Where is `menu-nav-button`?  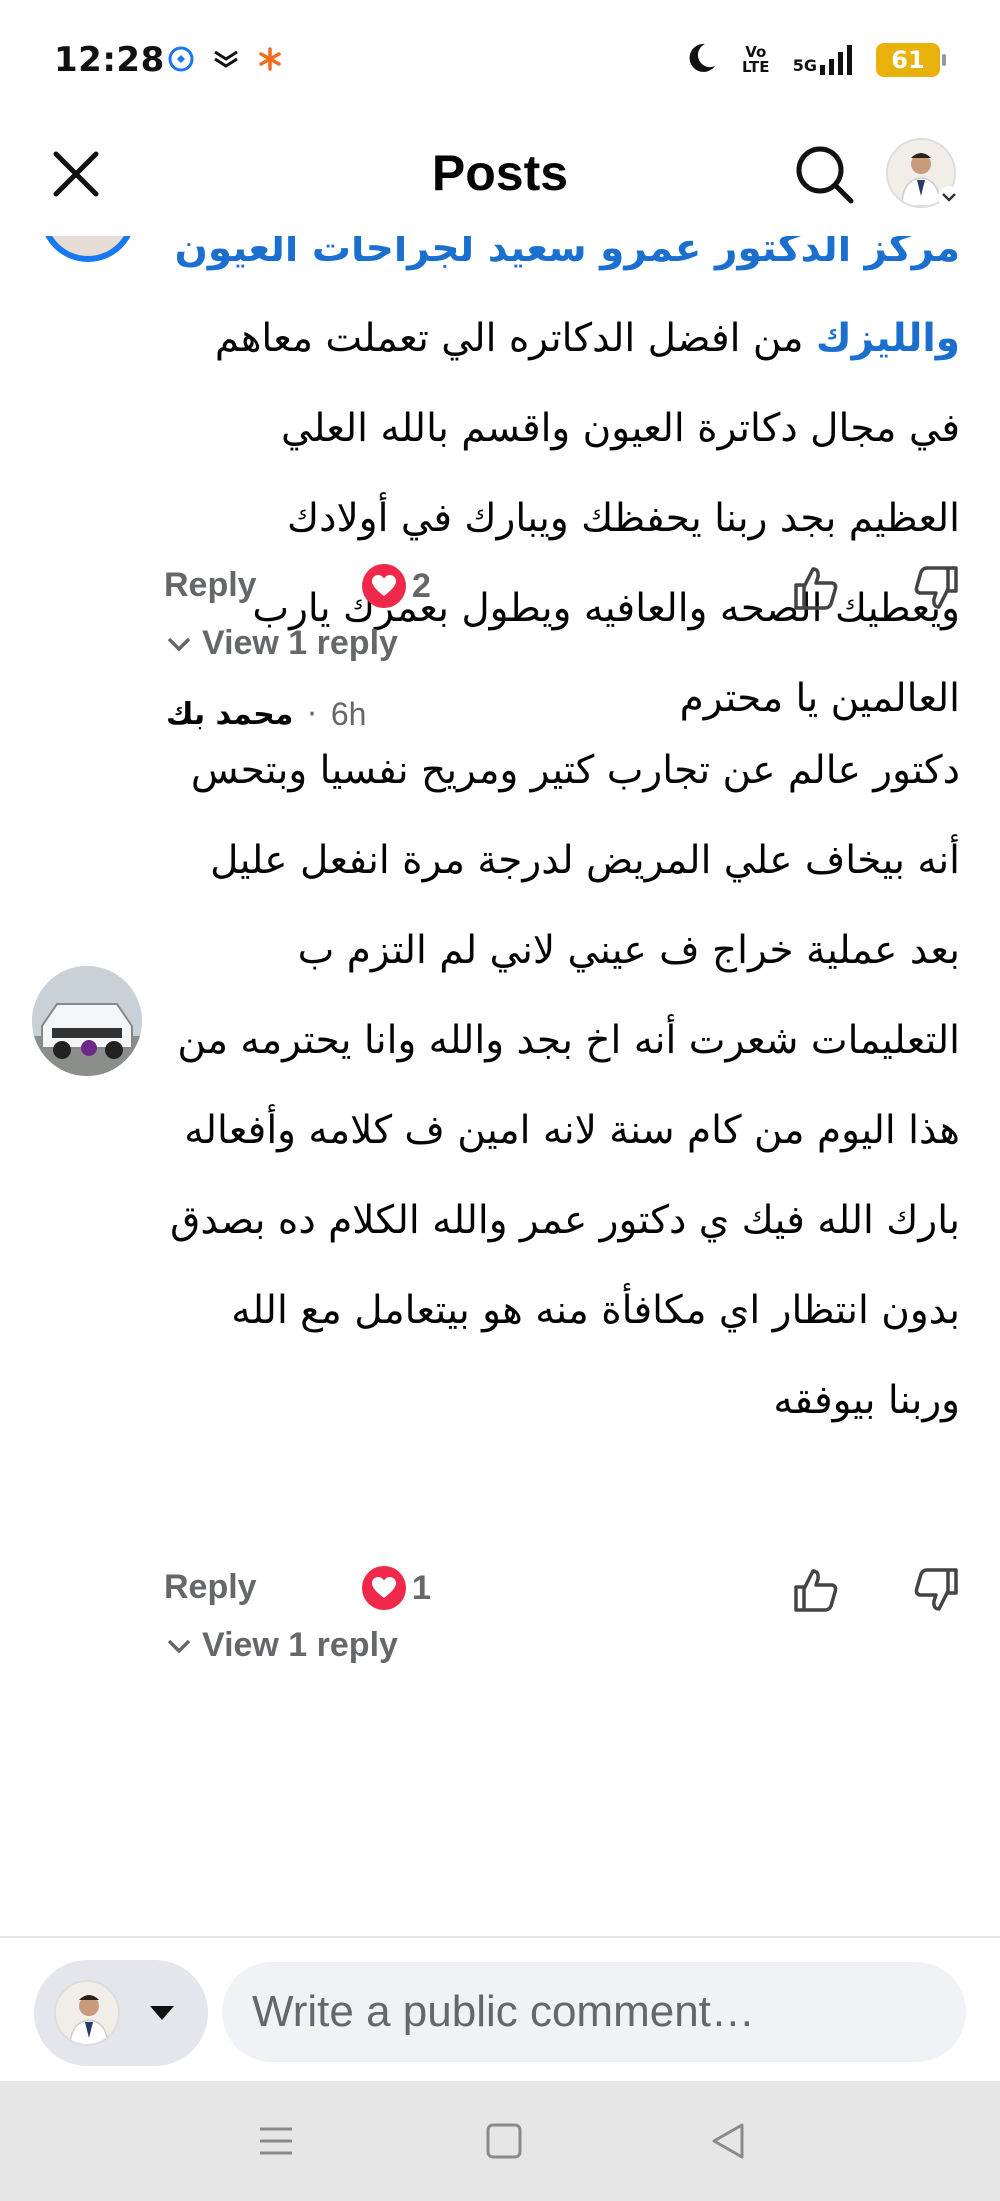 menu-nav-button is located at coordinates (276, 2141).